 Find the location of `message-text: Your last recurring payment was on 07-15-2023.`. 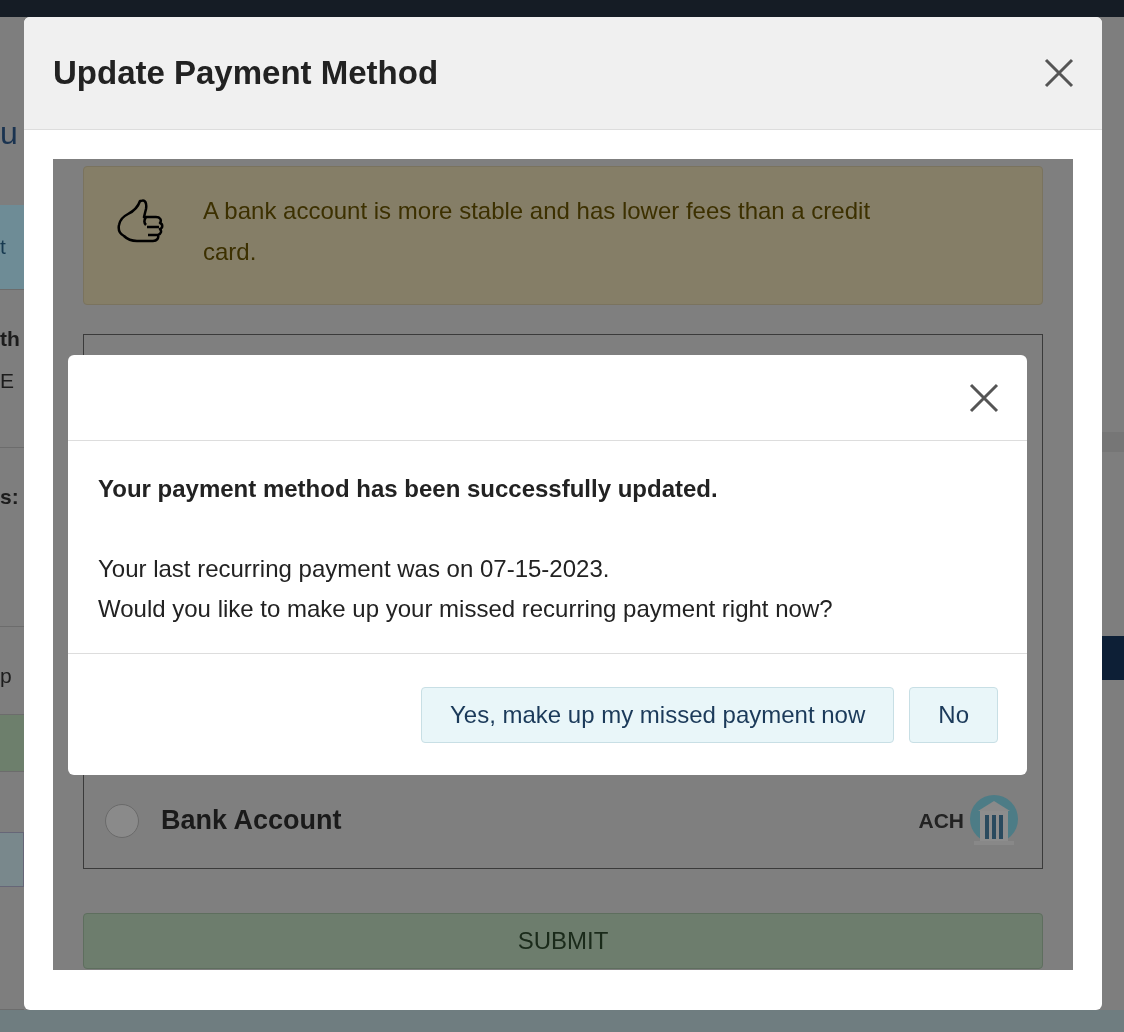

message-text: Your last recurring payment was on 07-15-2023. is located at coordinates (354, 569).